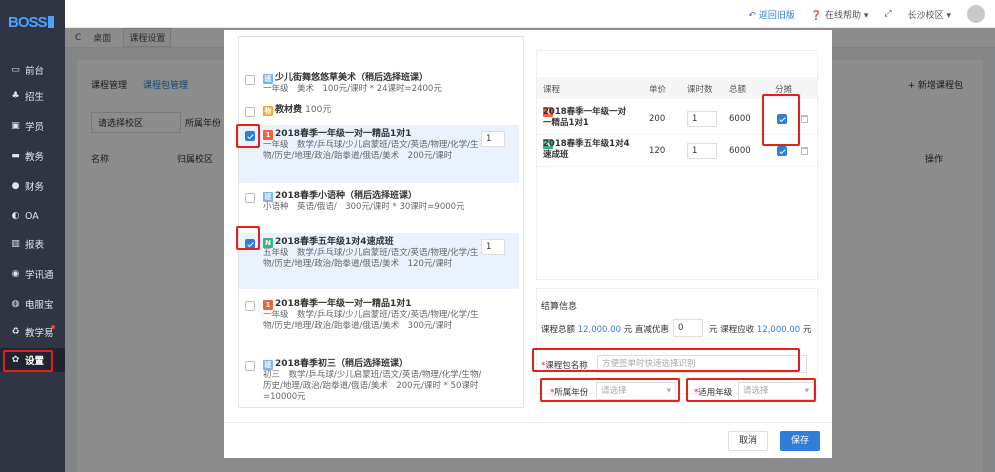 This screenshot has width=995, height=472. I want to click on back-old-label: 返回旧版, so click(776, 15).